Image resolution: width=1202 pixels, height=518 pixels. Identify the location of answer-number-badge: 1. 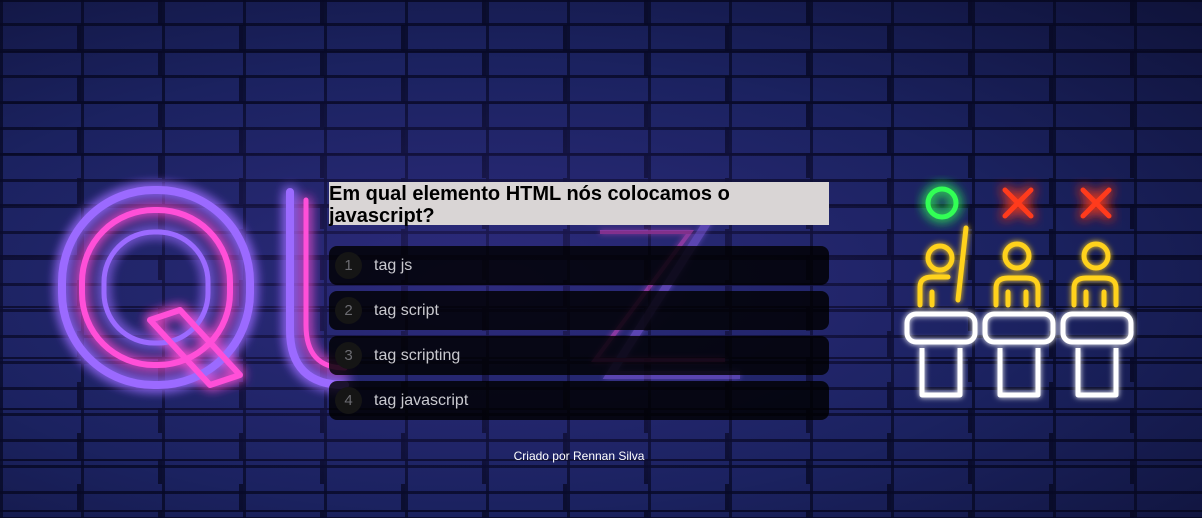
(348, 265).